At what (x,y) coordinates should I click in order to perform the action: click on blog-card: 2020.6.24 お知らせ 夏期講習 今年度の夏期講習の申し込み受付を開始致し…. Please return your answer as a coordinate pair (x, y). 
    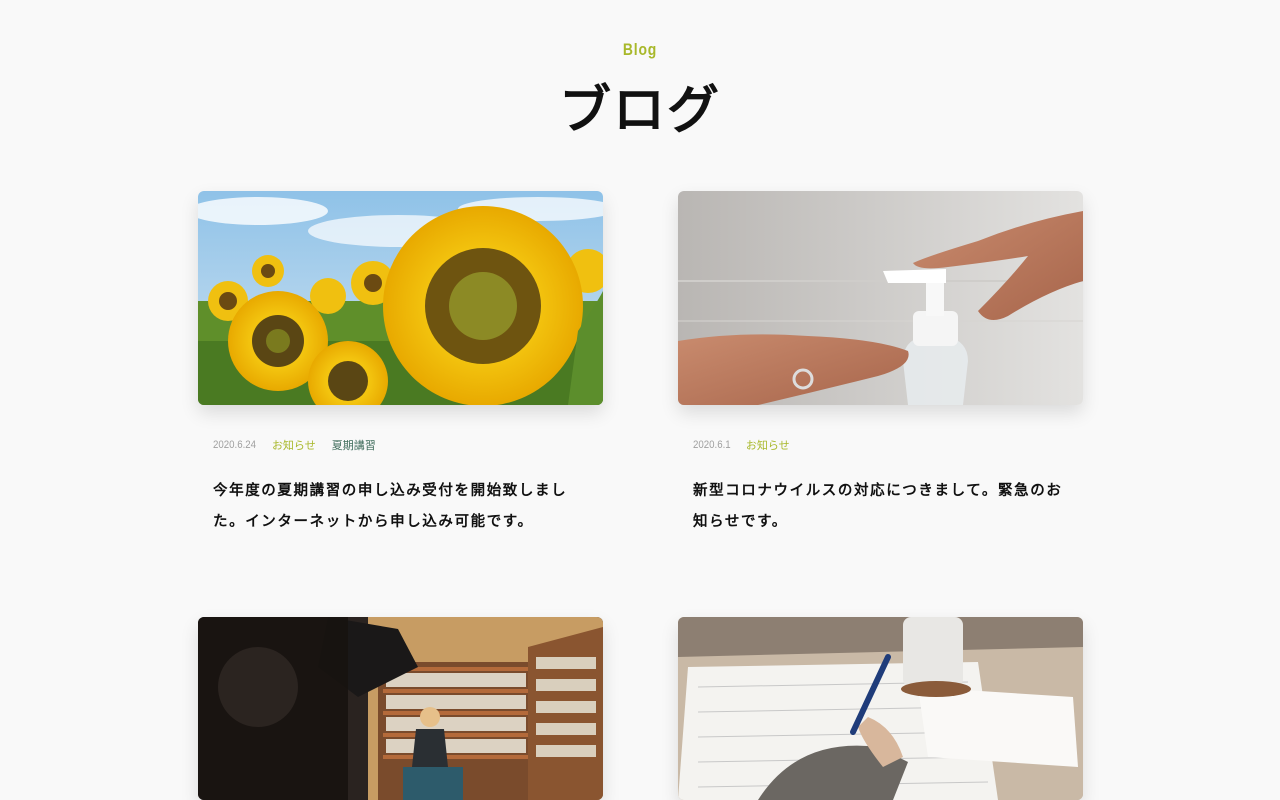
    Looking at the image, I should click on (400, 360).